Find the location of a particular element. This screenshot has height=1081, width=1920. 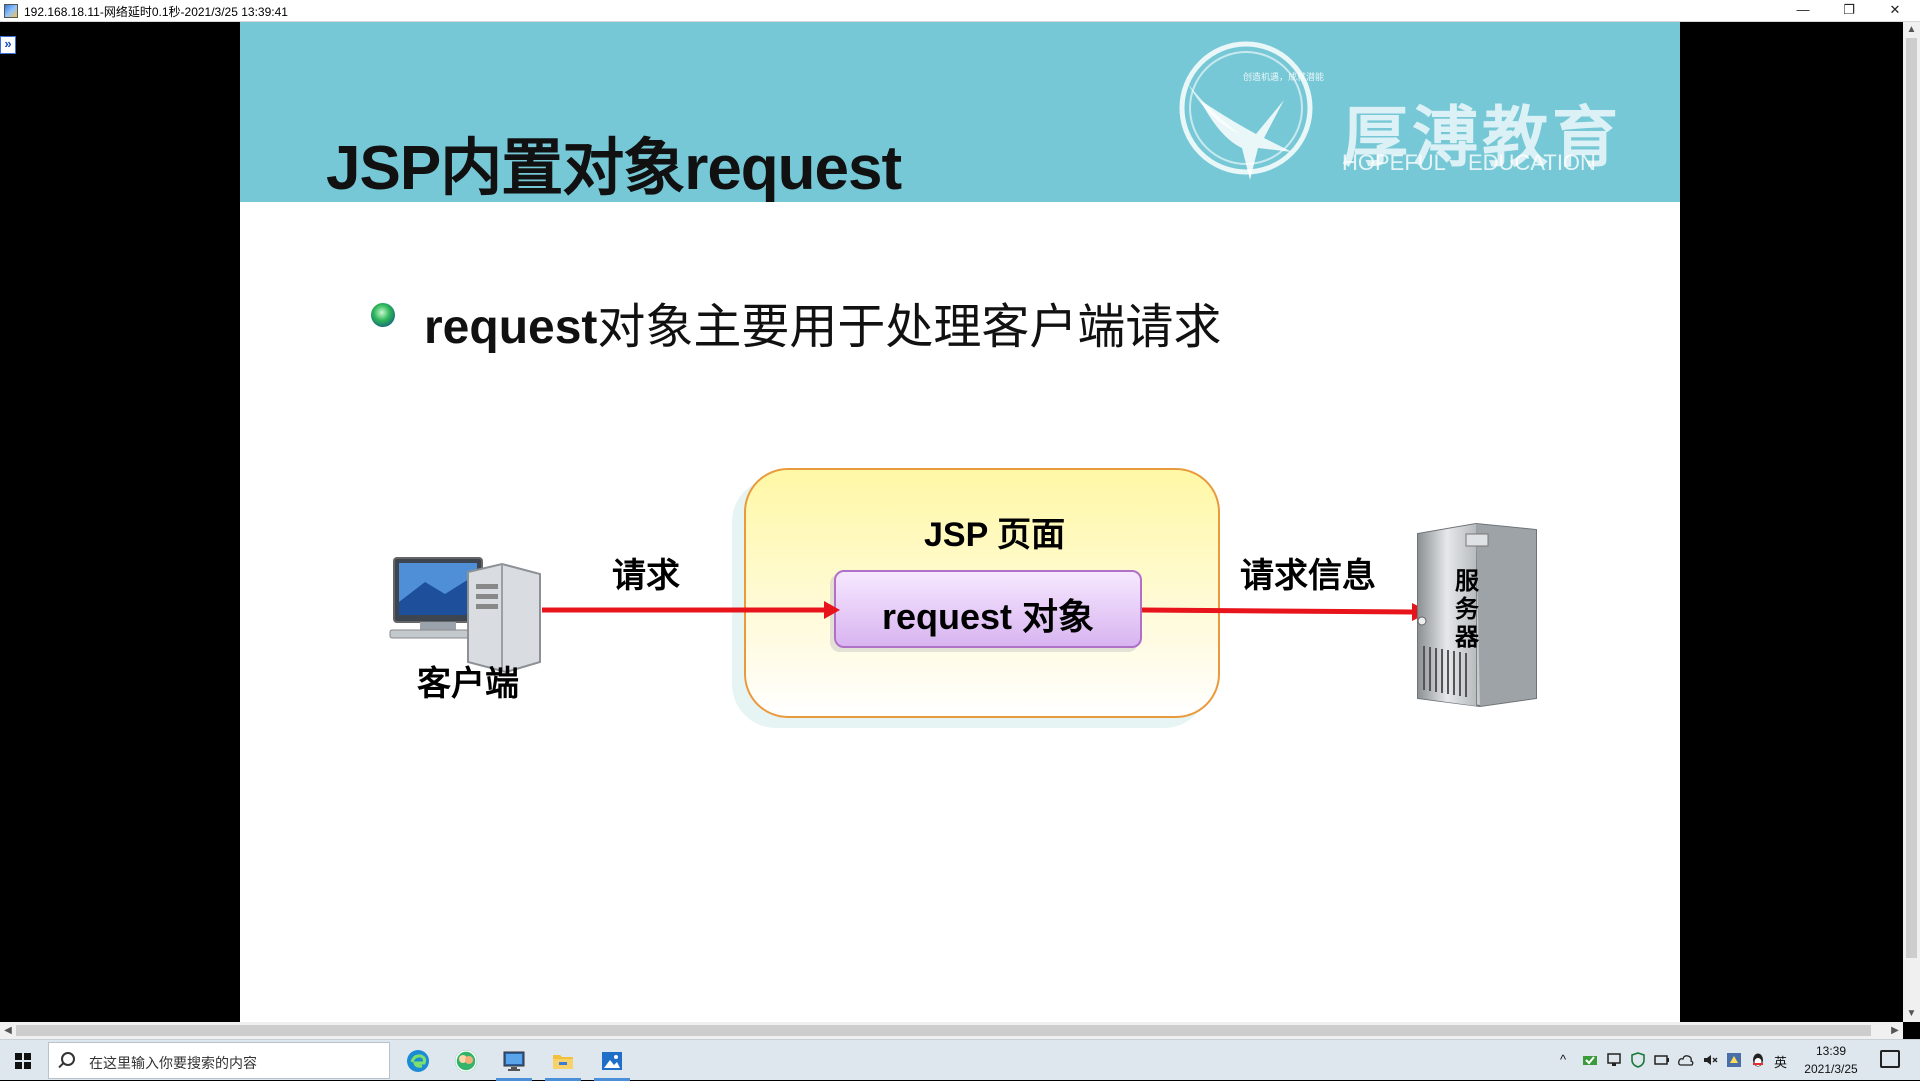

people-icon is located at coordinates (466, 1061).